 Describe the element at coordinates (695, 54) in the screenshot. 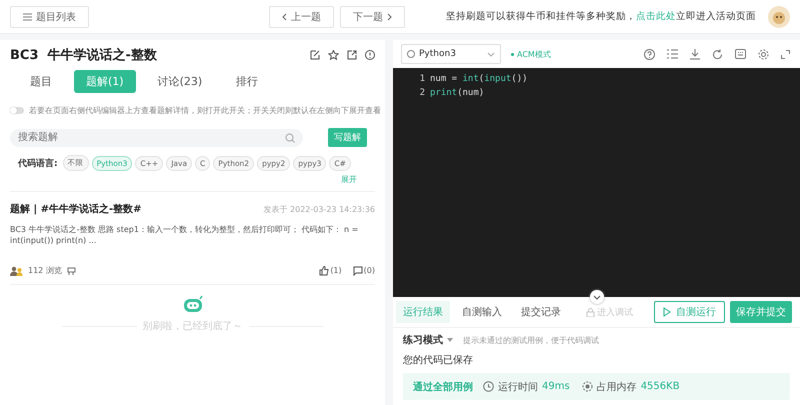

I see `download-icon` at that location.